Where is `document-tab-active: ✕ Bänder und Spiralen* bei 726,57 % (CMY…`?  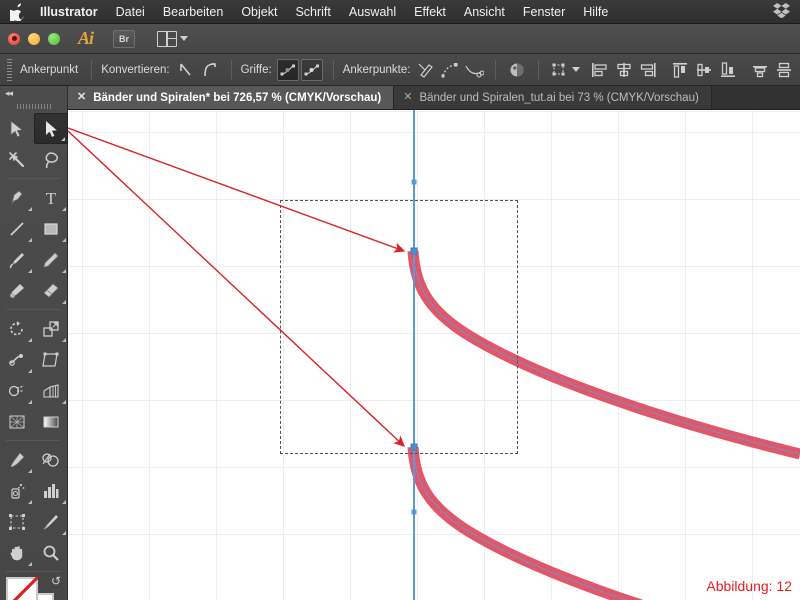
document-tab-active: ✕ Bänder und Spiralen* bei 726,57 % (CMY… is located at coordinates (231, 97).